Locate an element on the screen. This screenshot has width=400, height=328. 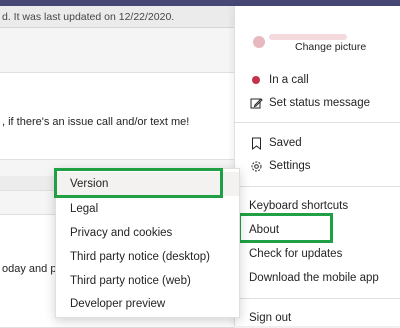
status-in-a-call: In a call is located at coordinates (279, 80).